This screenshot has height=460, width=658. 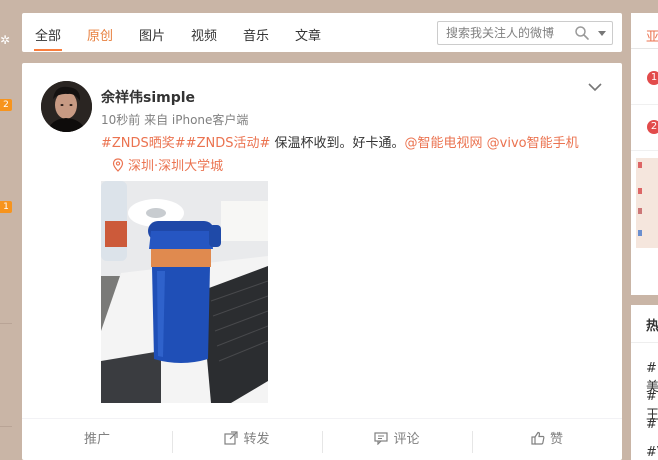 I want to click on gear-icon: ✲, so click(x=5, y=40).